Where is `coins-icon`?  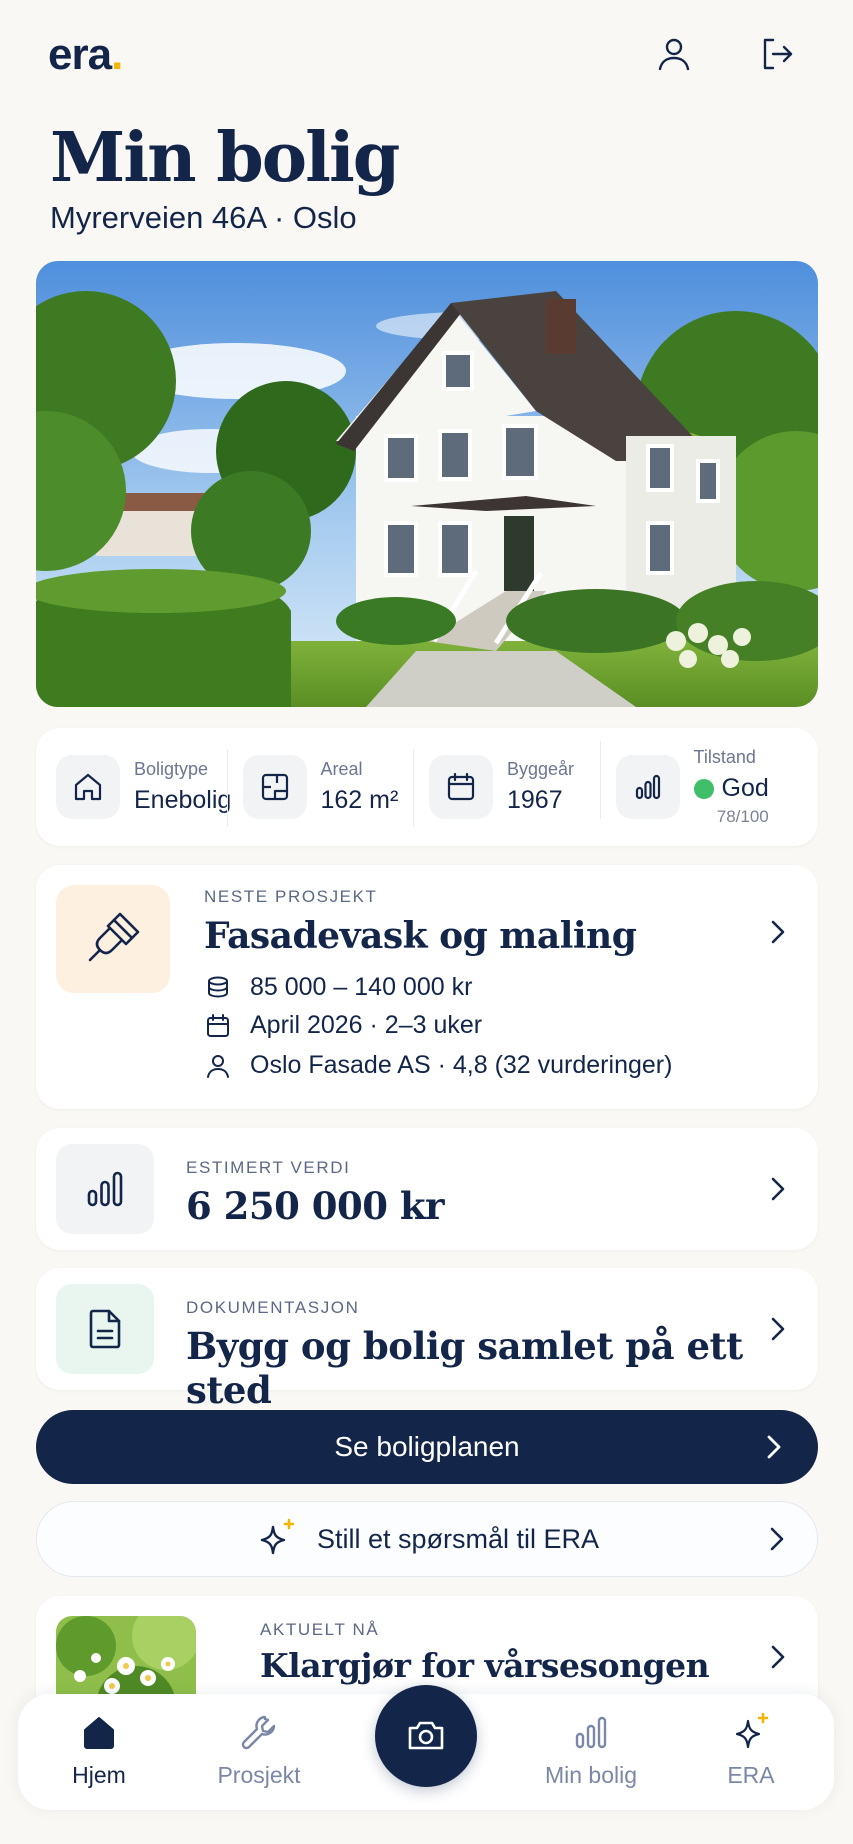
coins-icon is located at coordinates (218, 987).